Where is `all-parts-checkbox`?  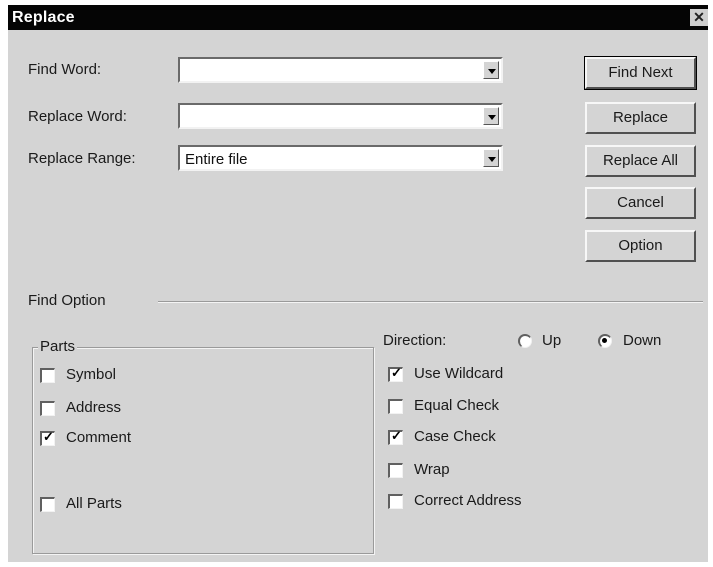
all-parts-checkbox is located at coordinates (47, 504).